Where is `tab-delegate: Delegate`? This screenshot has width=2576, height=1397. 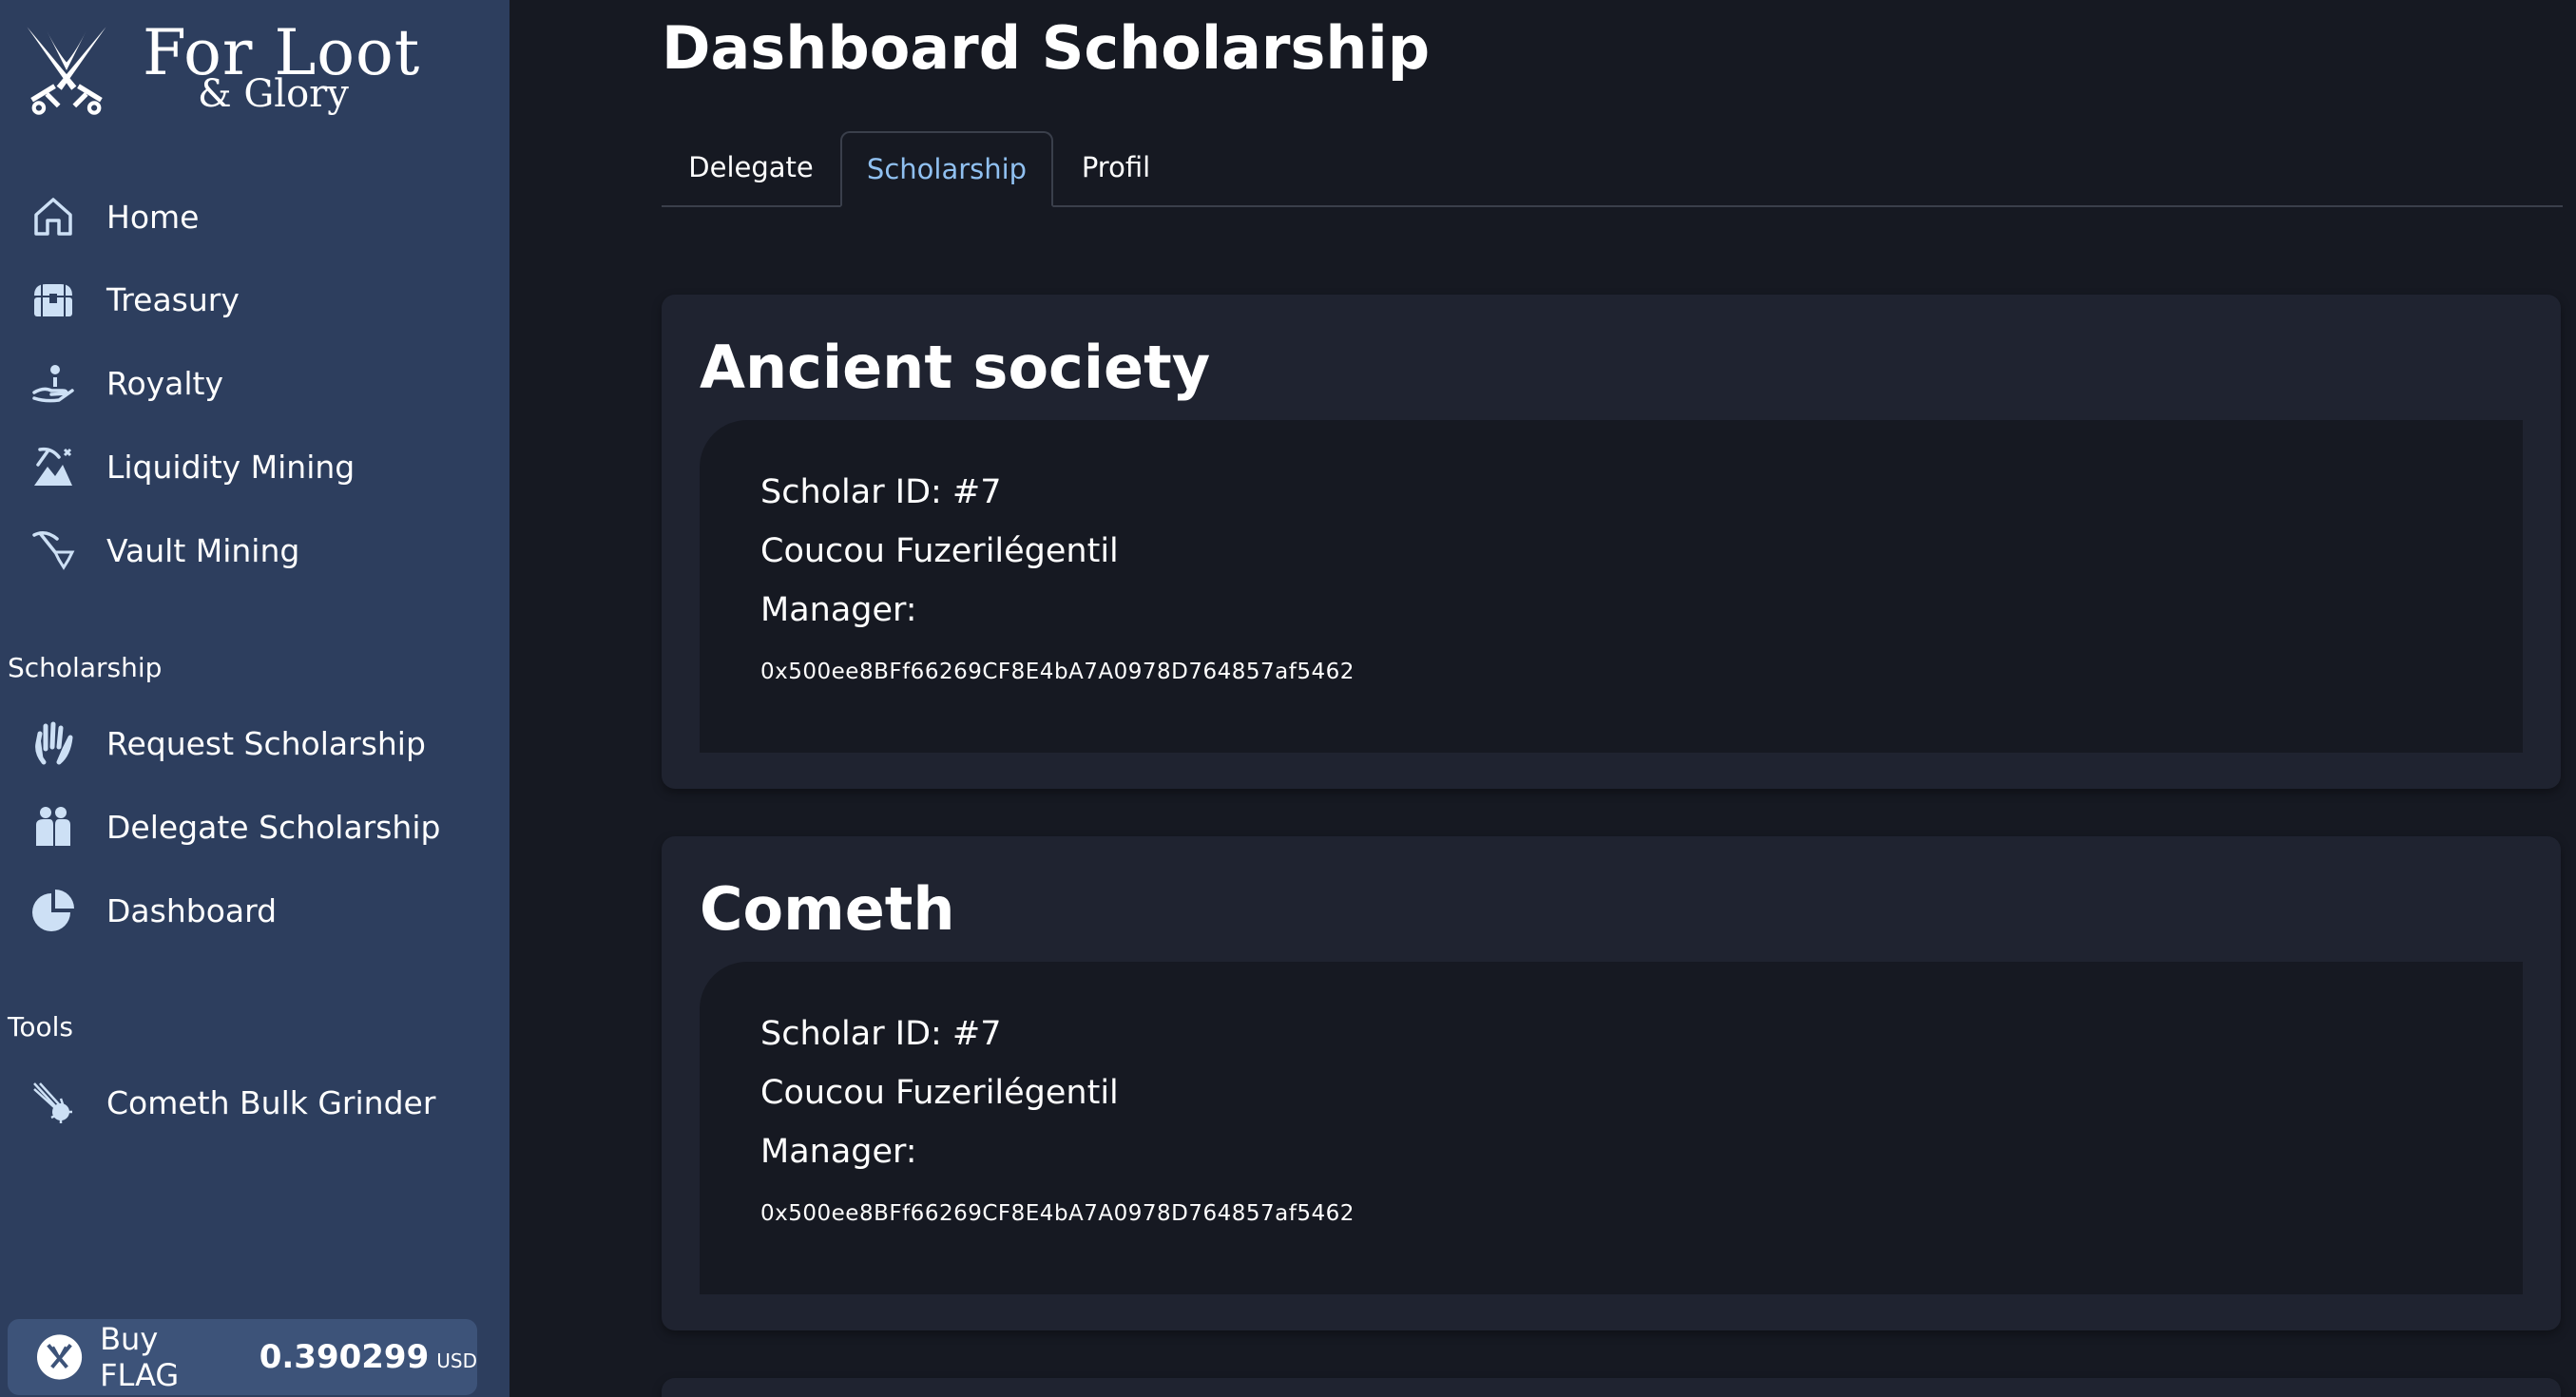 tab-delegate: Delegate is located at coordinates (751, 167).